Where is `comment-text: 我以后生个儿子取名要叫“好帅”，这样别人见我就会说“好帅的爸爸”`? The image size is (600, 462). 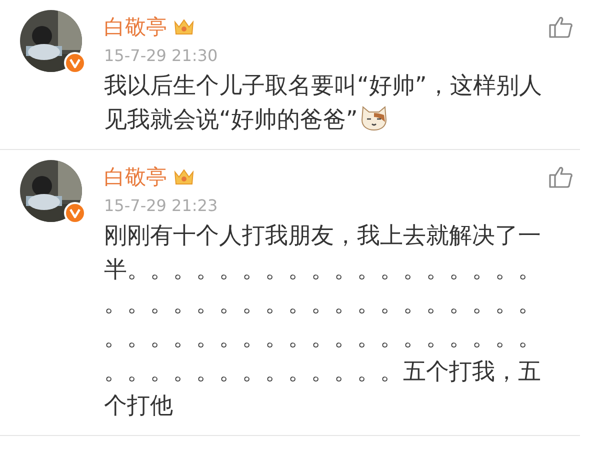 comment-text: 我以后生个儿子取名要叫“好帅”，这样别人见我就会说“好帅的爸爸” is located at coordinates (323, 103).